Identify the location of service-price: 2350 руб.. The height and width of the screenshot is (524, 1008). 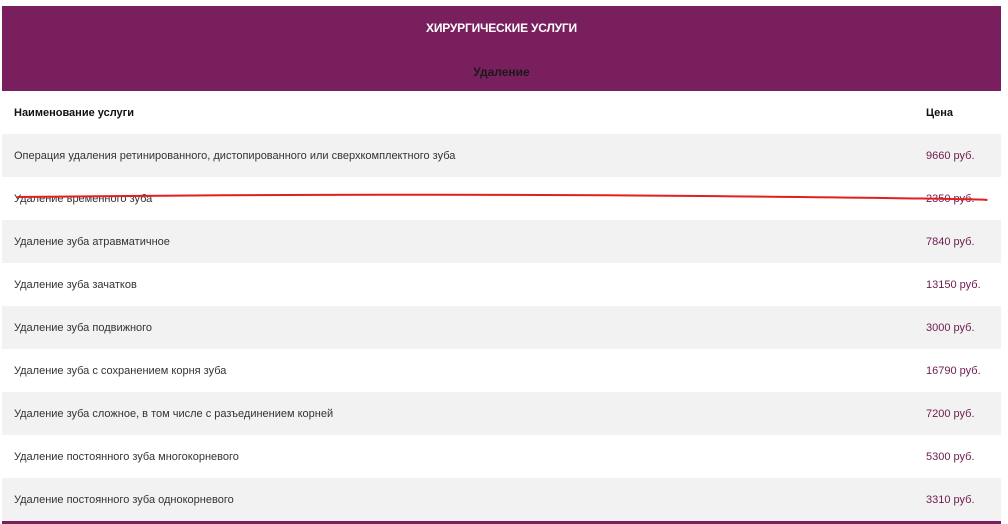
(950, 198).